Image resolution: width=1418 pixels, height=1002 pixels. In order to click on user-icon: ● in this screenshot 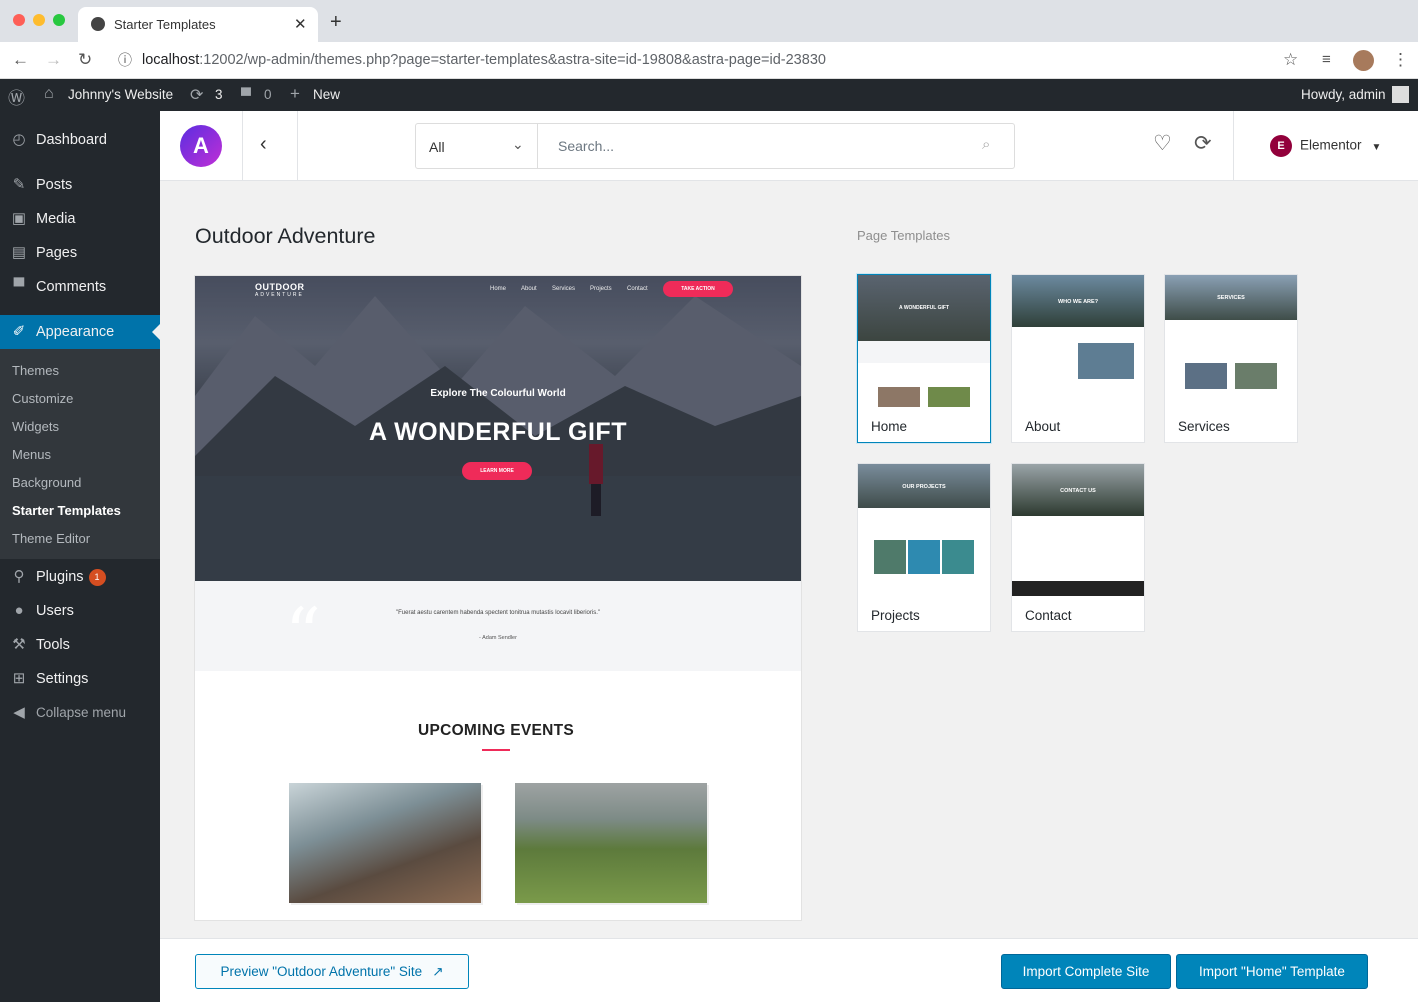, I will do `click(19, 610)`.